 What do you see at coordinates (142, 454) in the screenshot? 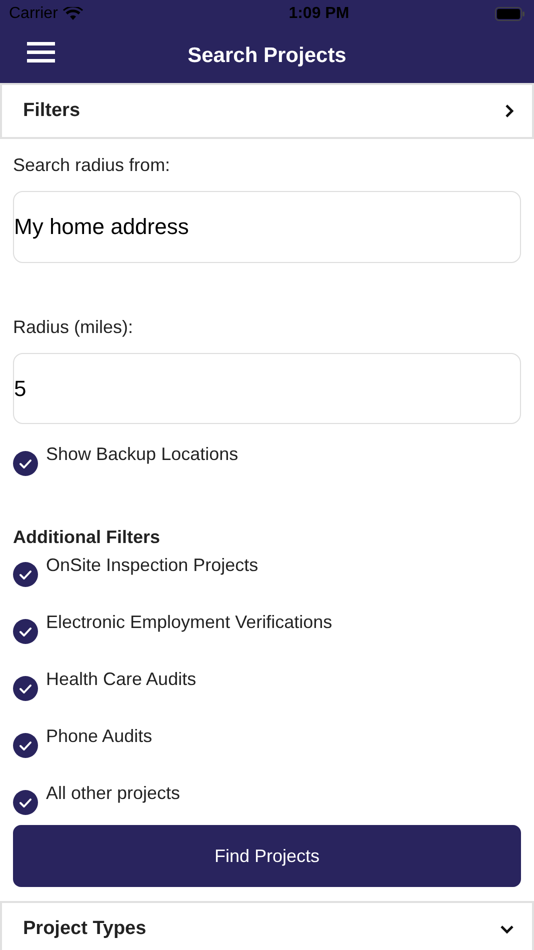
I see `checkbox-label: Show Backup Locations` at bounding box center [142, 454].